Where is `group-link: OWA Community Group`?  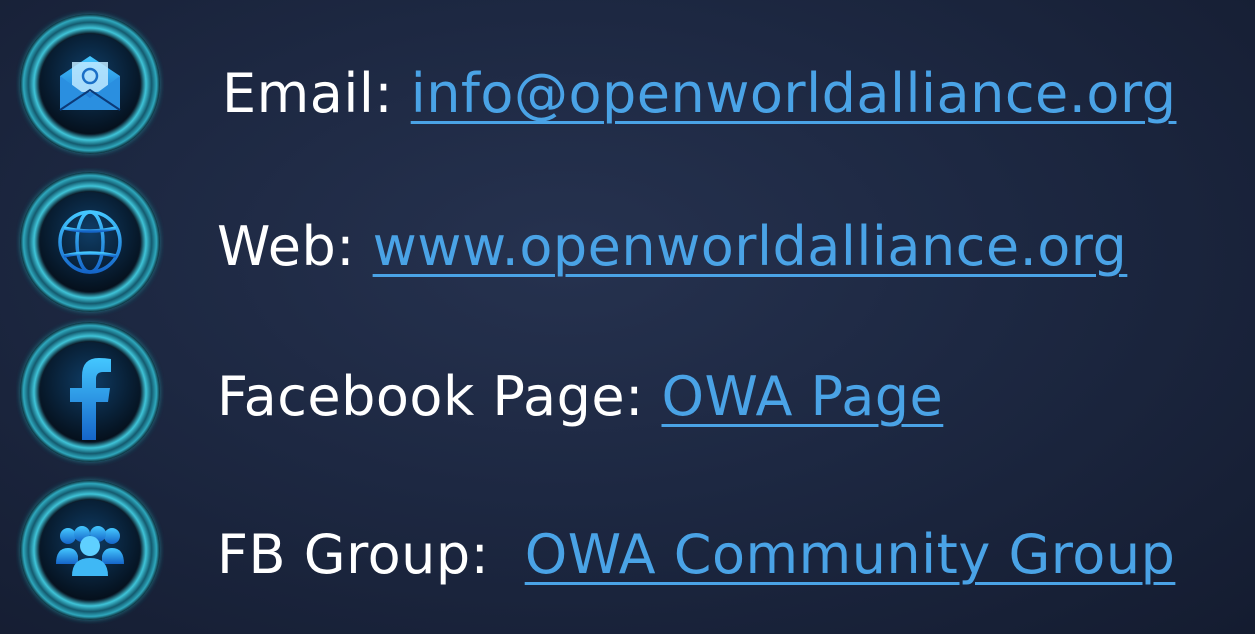
group-link: OWA Community Group is located at coordinates (850, 554).